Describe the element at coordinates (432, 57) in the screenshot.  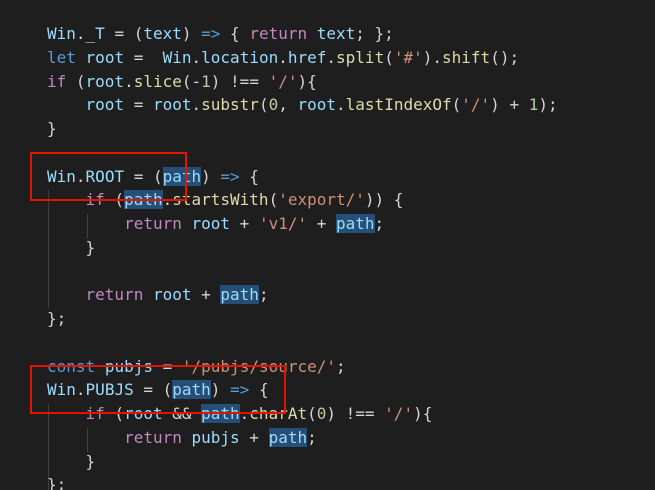
I see `code-token: ).` at that location.